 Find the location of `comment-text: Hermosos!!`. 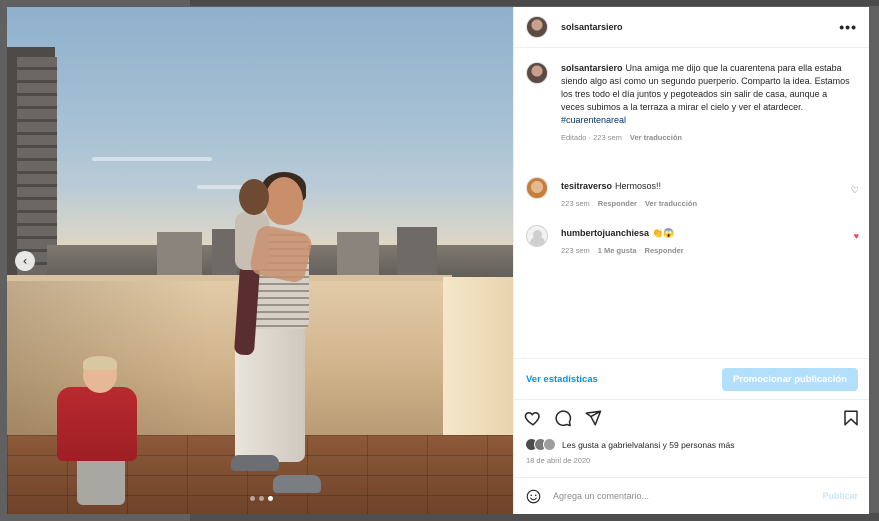

comment-text: Hermosos!! is located at coordinates (638, 186).